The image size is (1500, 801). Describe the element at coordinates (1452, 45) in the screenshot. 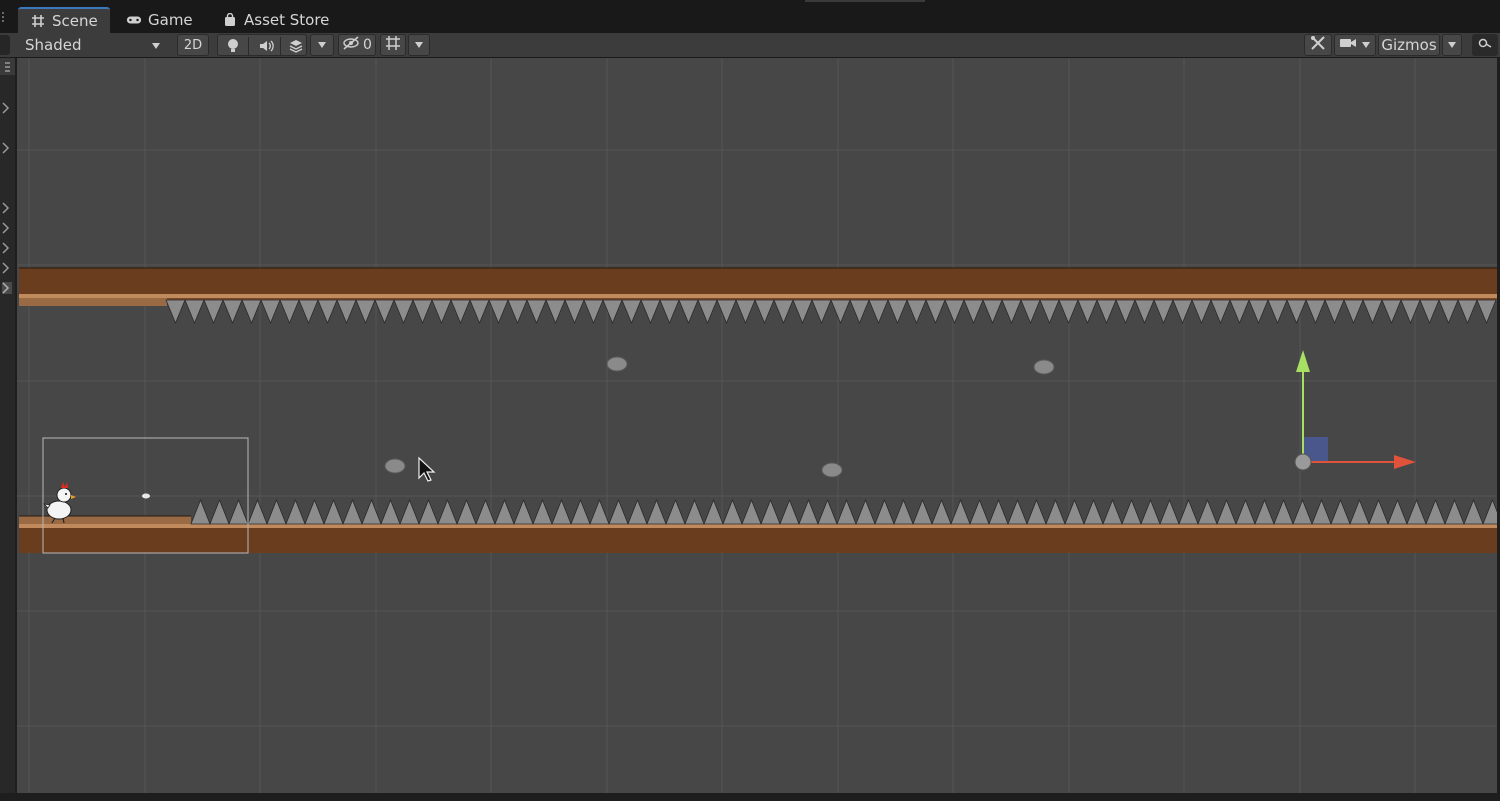

I see `gizmos-dropdown-button` at that location.